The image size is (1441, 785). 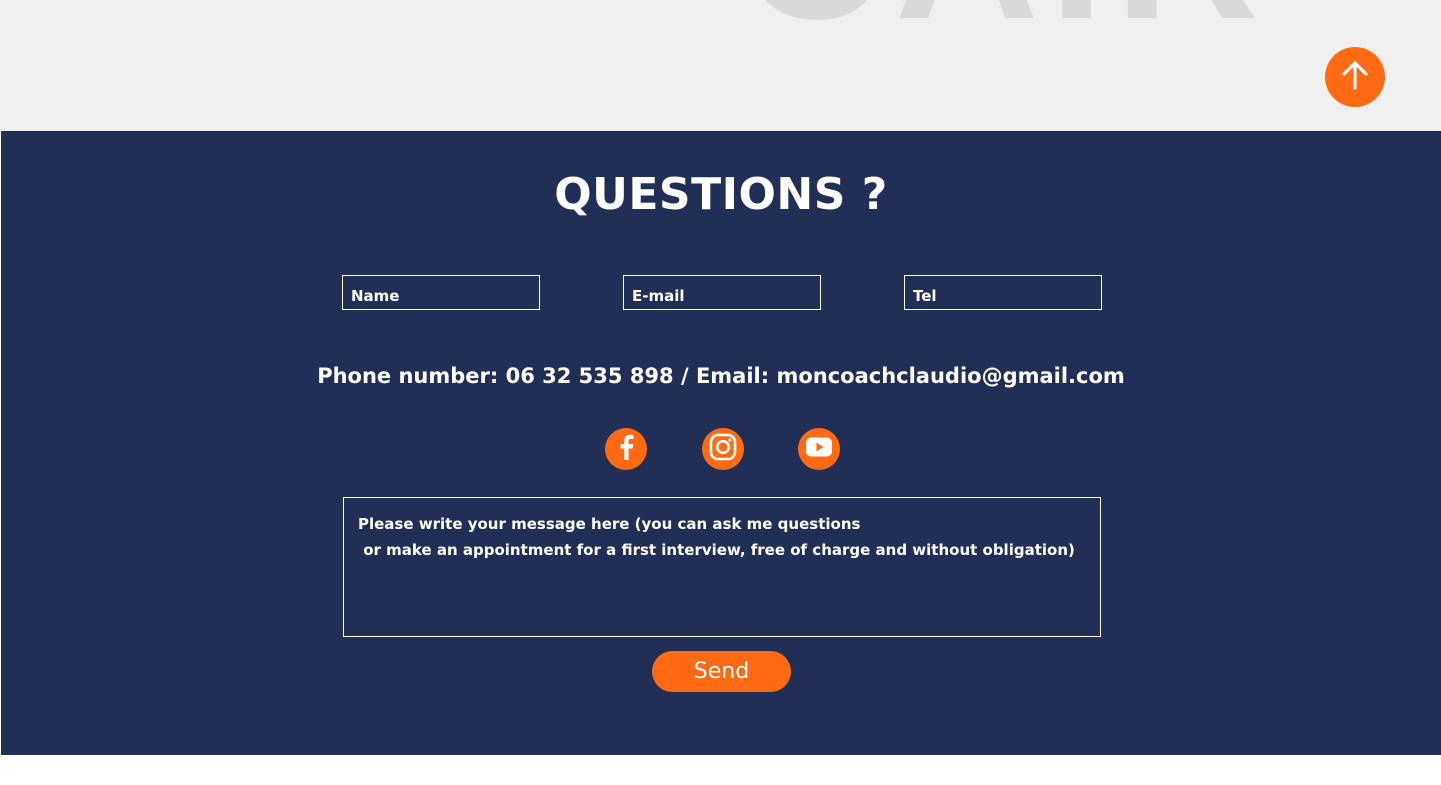 I want to click on instagram-icon, so click(x=723, y=449).